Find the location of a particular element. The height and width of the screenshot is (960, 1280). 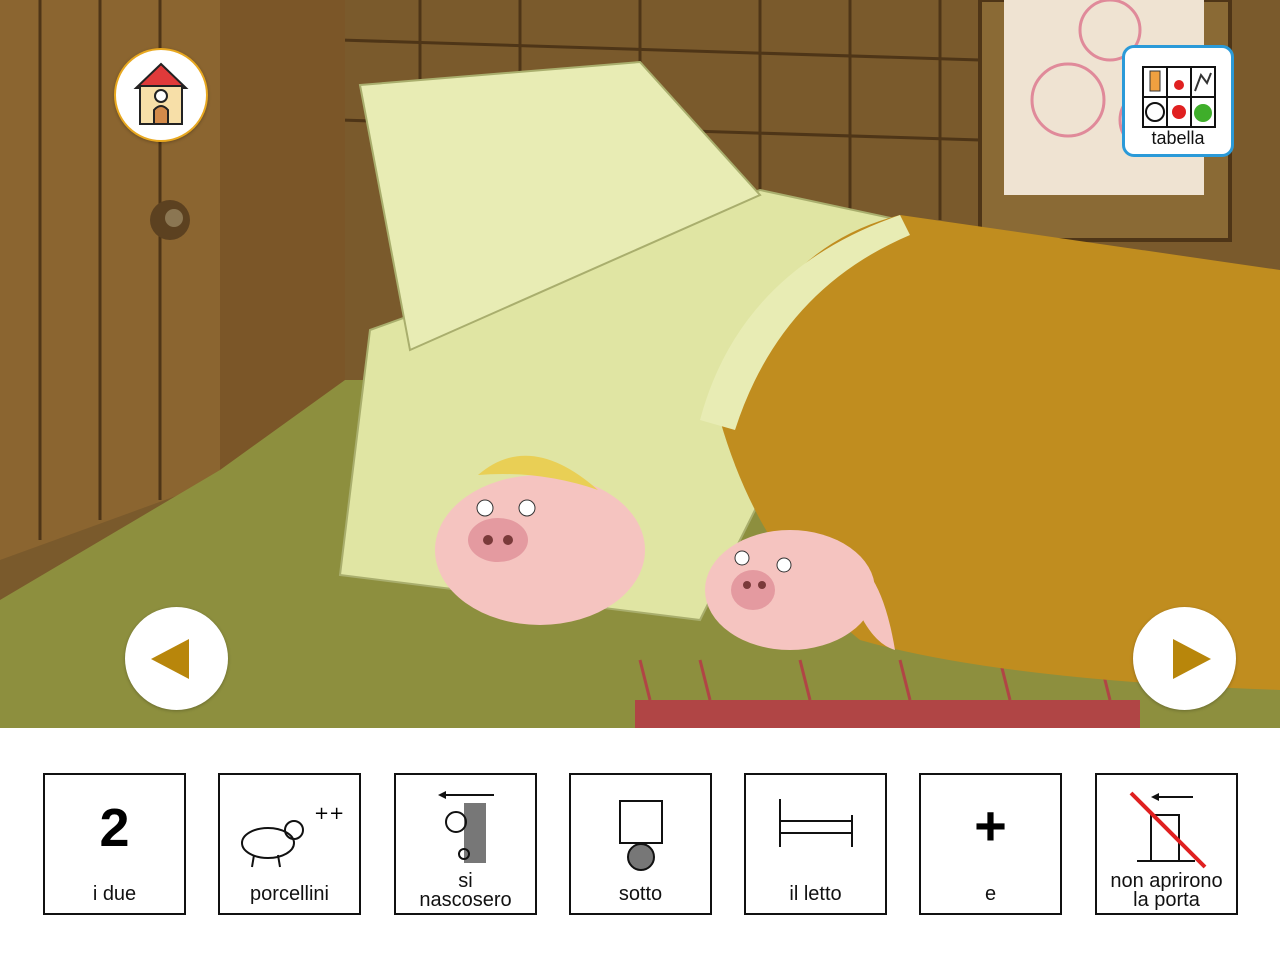

word-card-porcellini: ++ porcellini is located at coordinates (289, 844).